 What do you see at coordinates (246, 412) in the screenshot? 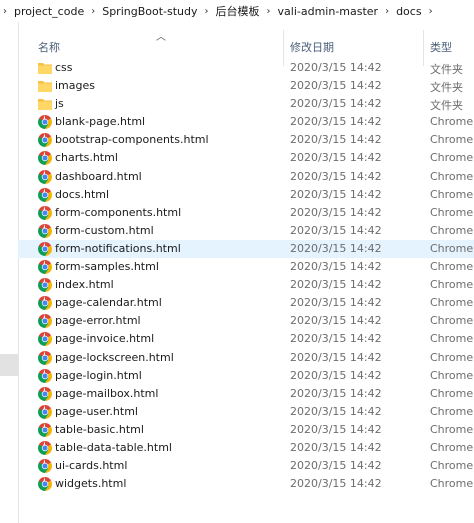
I see `file-row: page-user.html 2020/3/15 14:42 Chrome` at bounding box center [246, 412].